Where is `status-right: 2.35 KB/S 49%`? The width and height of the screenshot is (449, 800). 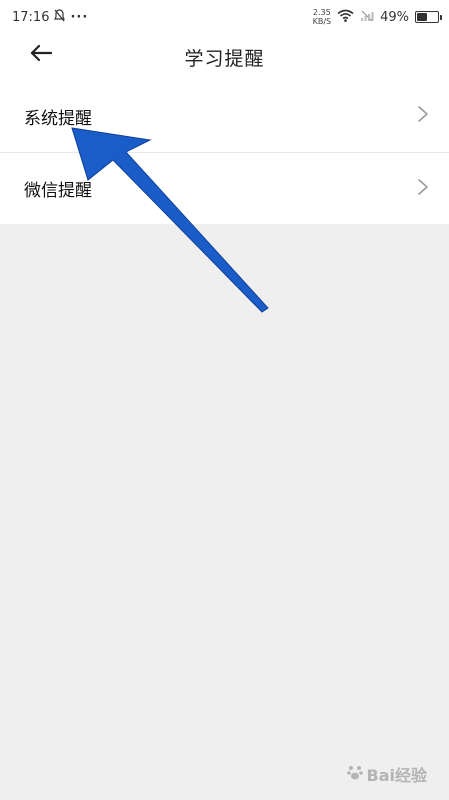
status-right: 2.35 KB/S 49% is located at coordinates (377, 17).